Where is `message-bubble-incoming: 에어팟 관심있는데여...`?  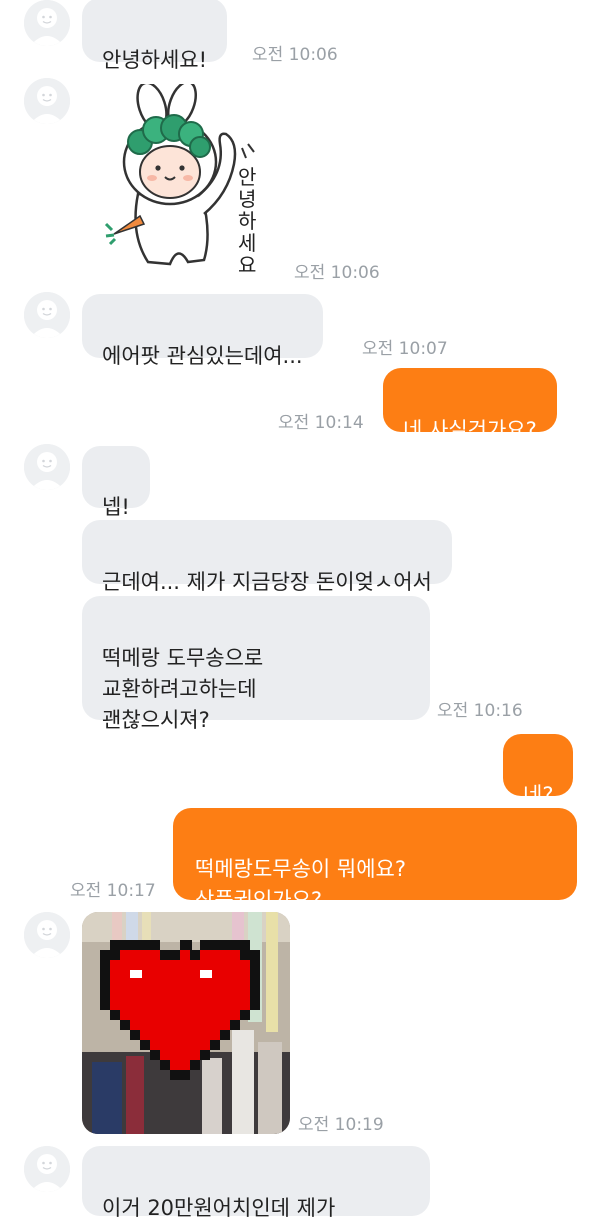
message-bubble-incoming: 에어팟 관심있는데여... is located at coordinates (202, 331).